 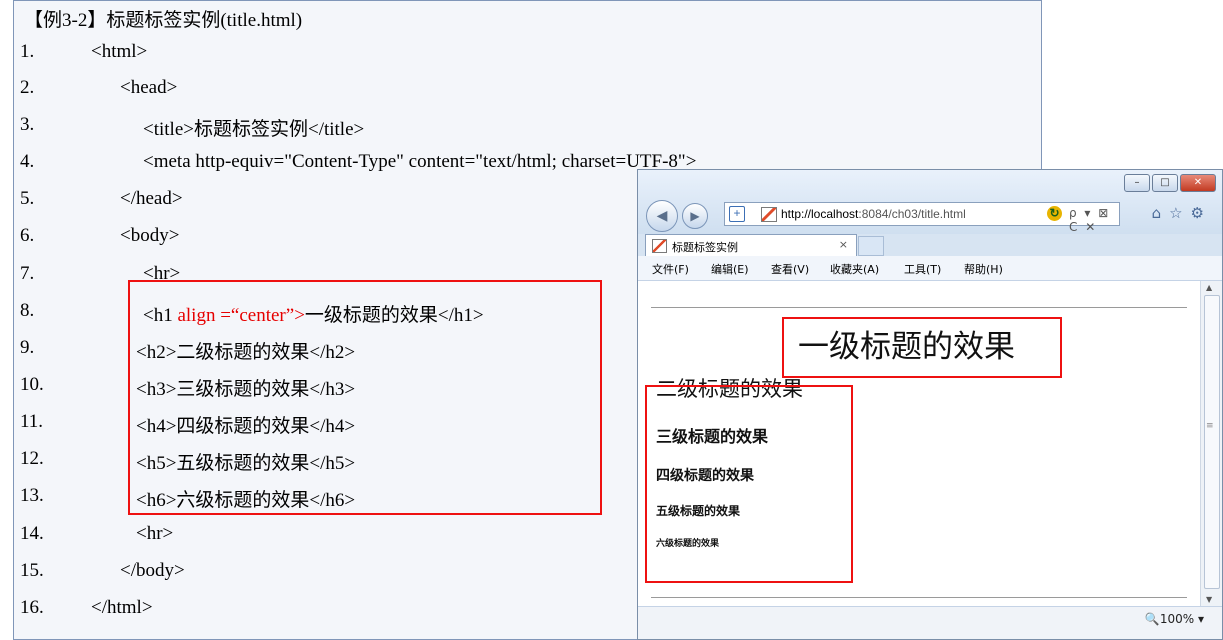 What do you see at coordinates (32, 384) in the screenshot?
I see `line-number: 10.` at bounding box center [32, 384].